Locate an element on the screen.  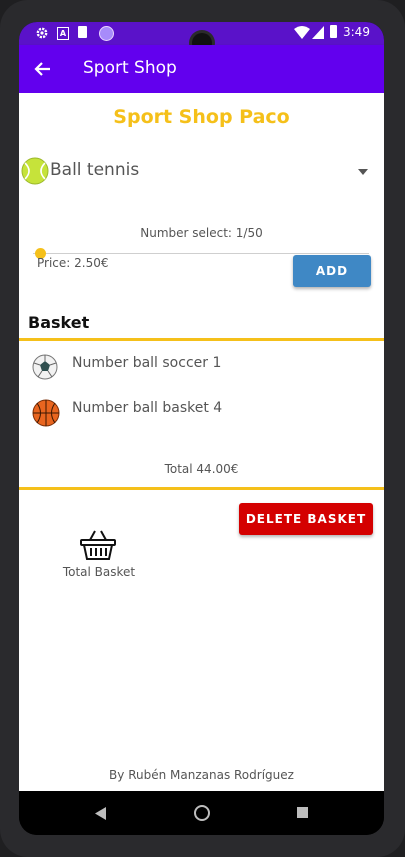
sd-card-icon is located at coordinates (82, 32).